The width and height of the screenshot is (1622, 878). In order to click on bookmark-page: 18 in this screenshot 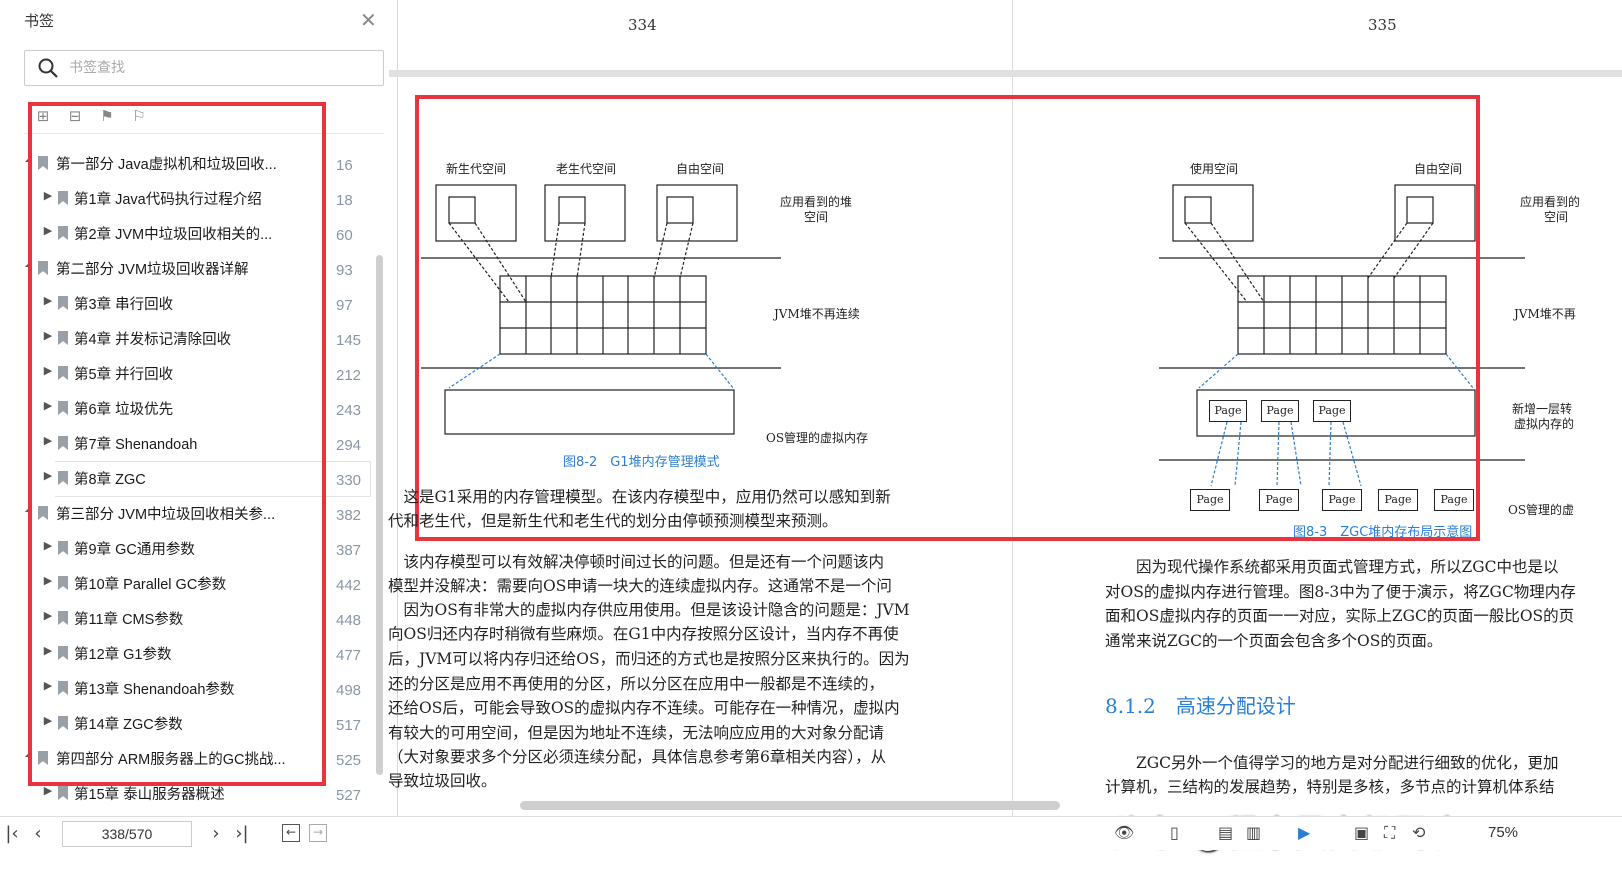, I will do `click(344, 200)`.